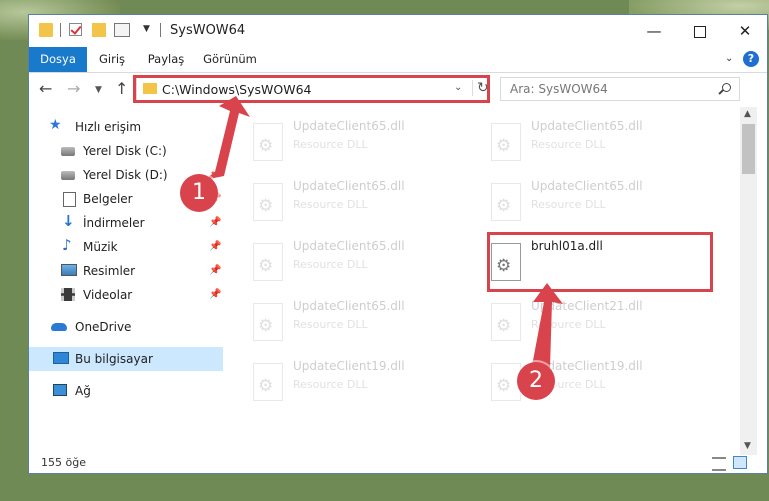 The width and height of the screenshot is (769, 501). What do you see at coordinates (729, 58) in the screenshot?
I see `expand-ribbon-chevron-icon: ⌄` at bounding box center [729, 58].